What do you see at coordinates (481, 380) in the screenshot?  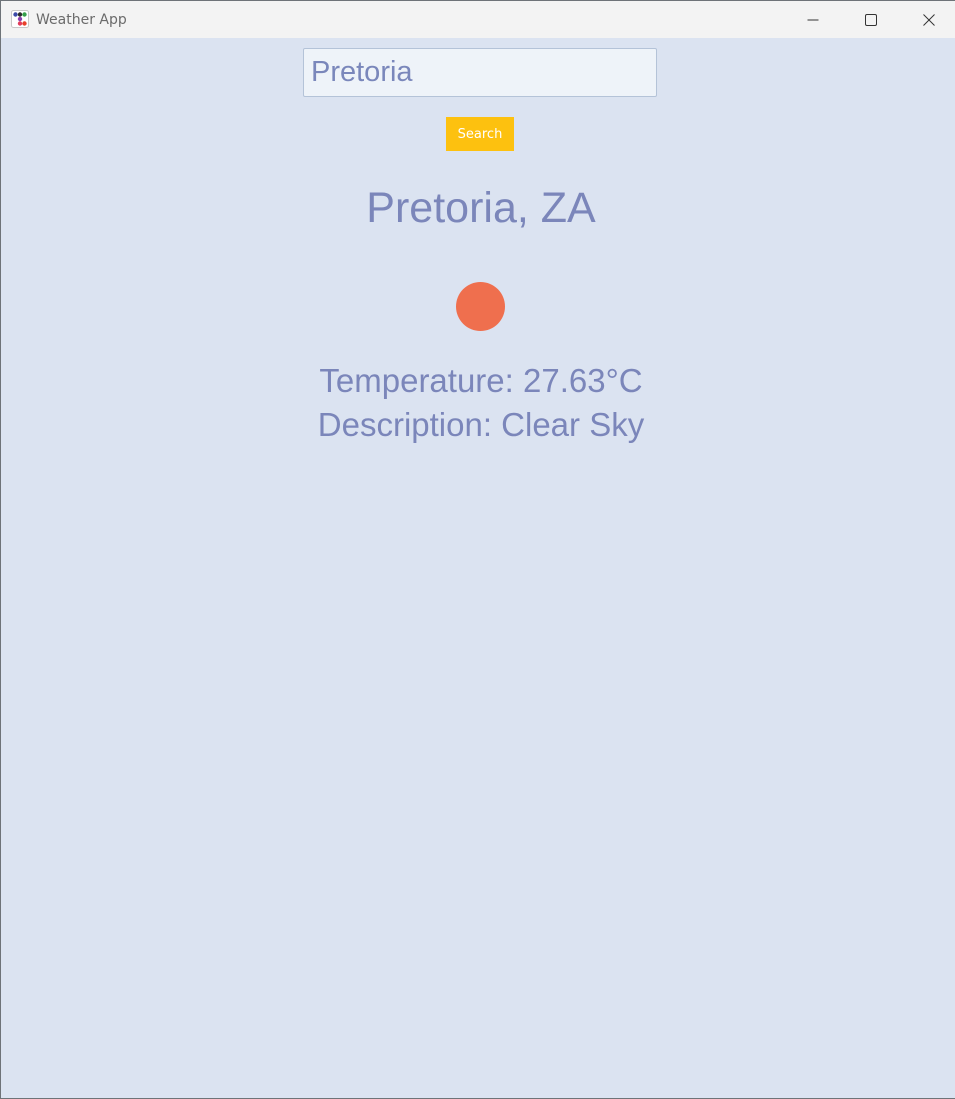 I see `temperature-text: Temperature: 27.63°C` at bounding box center [481, 380].